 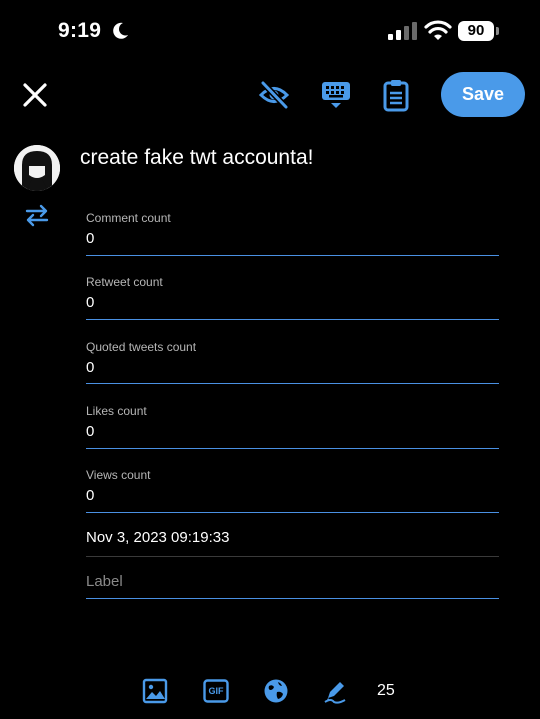 I want to click on wifi-icon, so click(x=438, y=30).